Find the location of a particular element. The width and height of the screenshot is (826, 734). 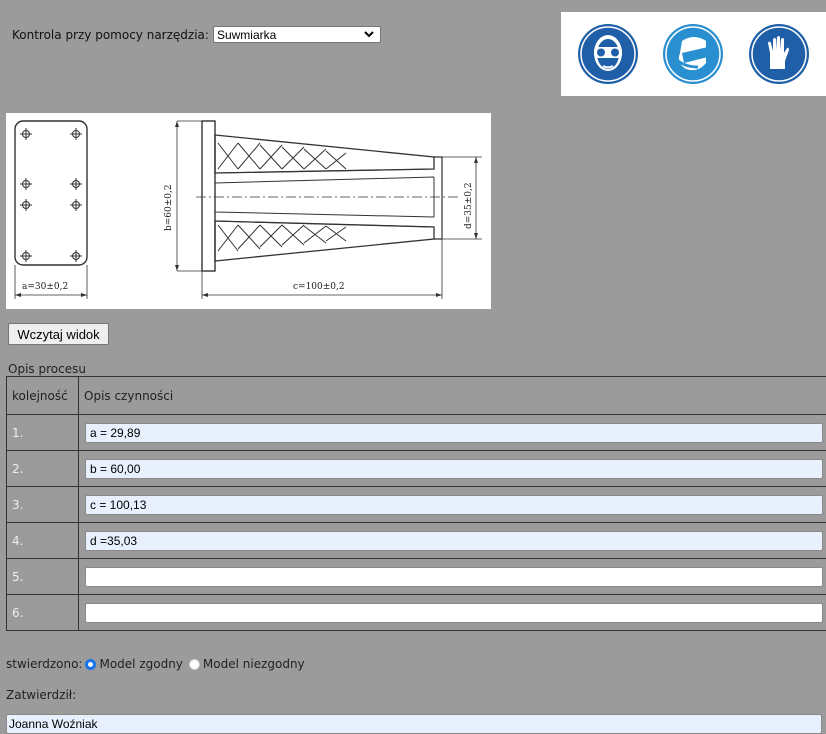

table-row: 3. c = 100,13 is located at coordinates (416, 505).